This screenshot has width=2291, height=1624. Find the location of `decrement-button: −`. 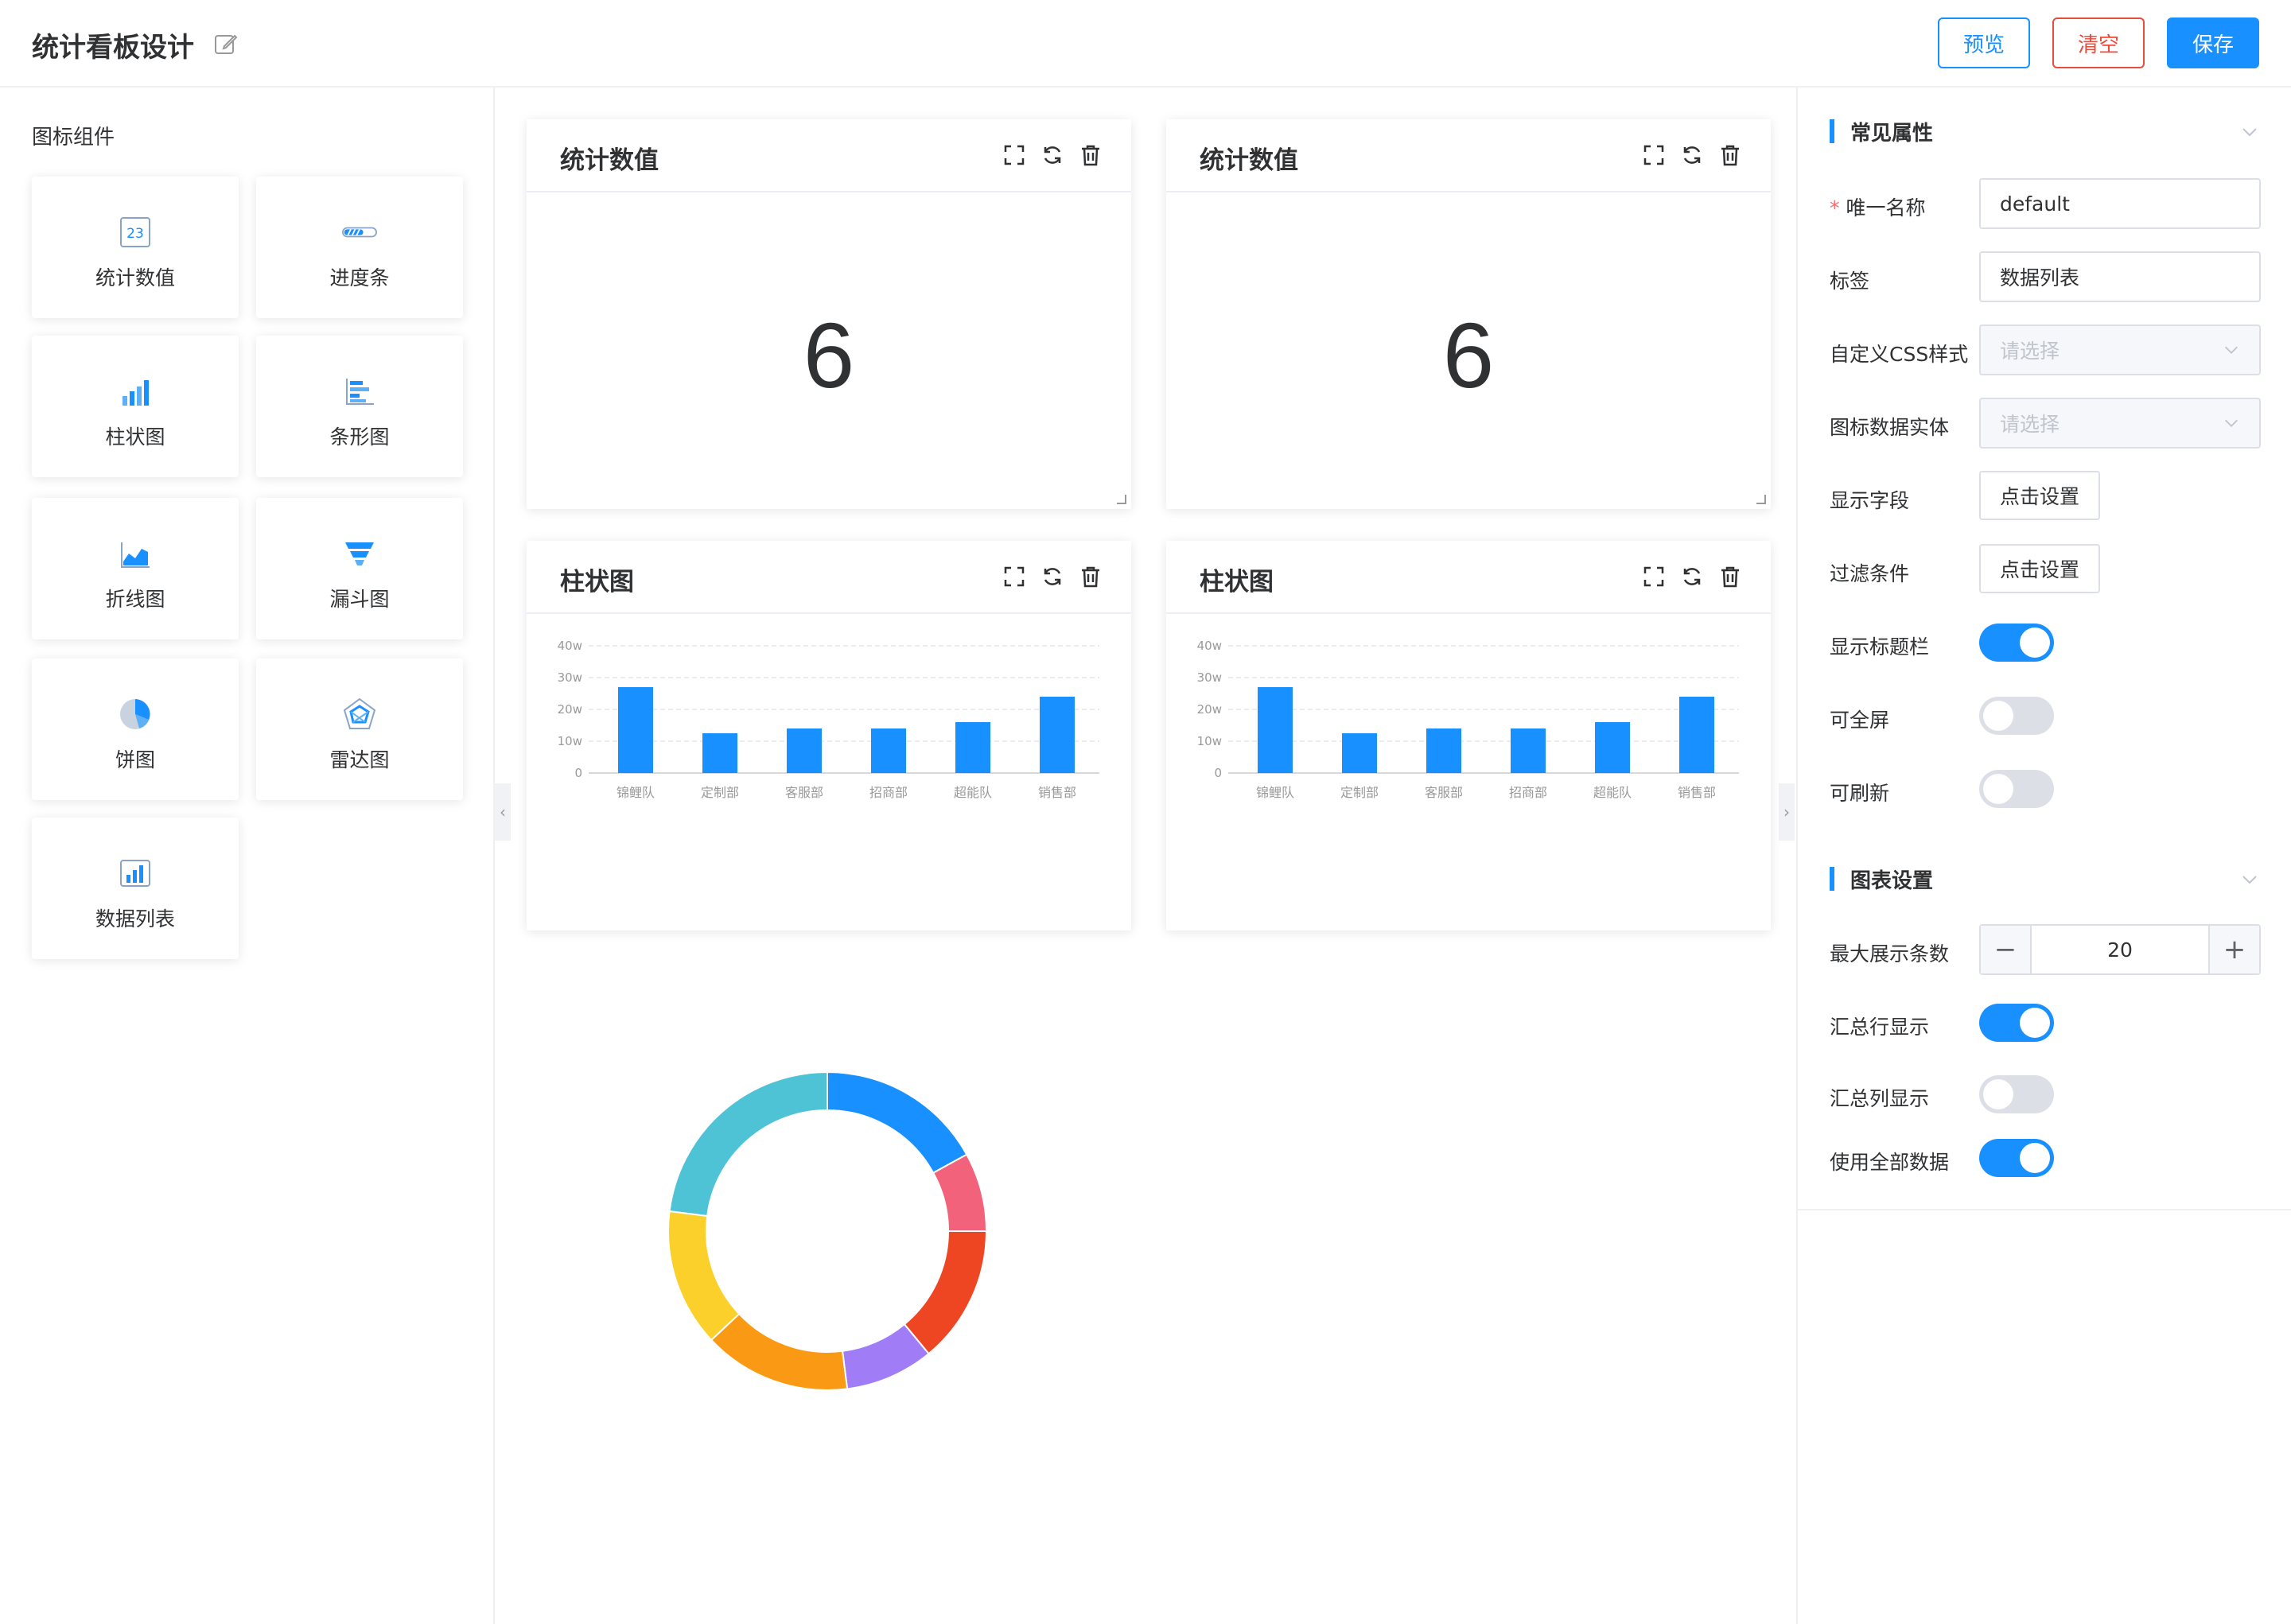

decrement-button: − is located at coordinates (2007, 949).